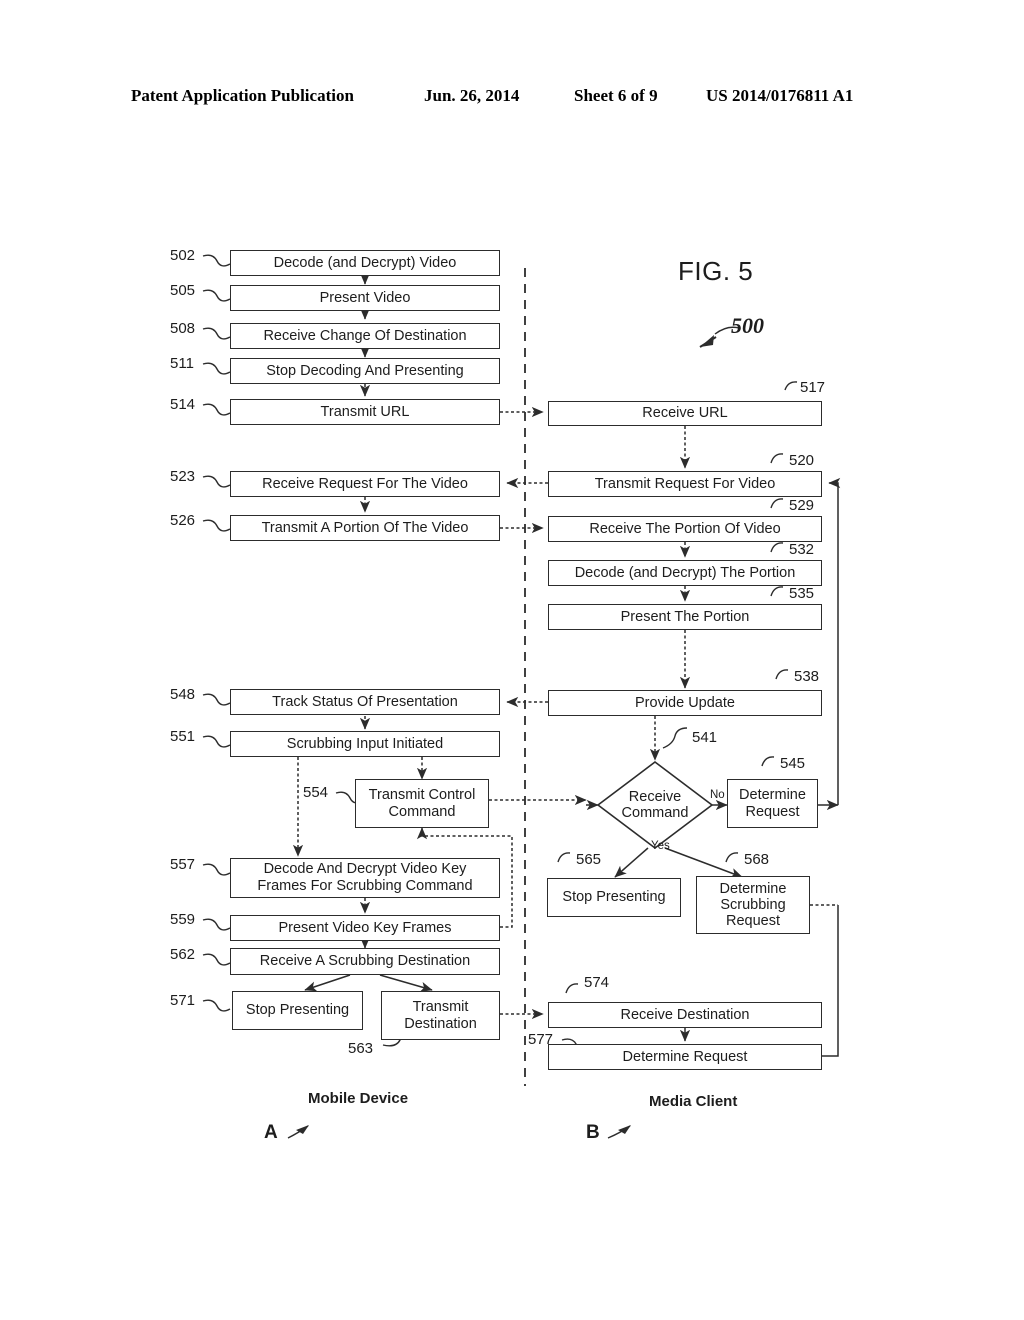  I want to click on node-520-label: Transmit Request For Video, so click(685, 483).